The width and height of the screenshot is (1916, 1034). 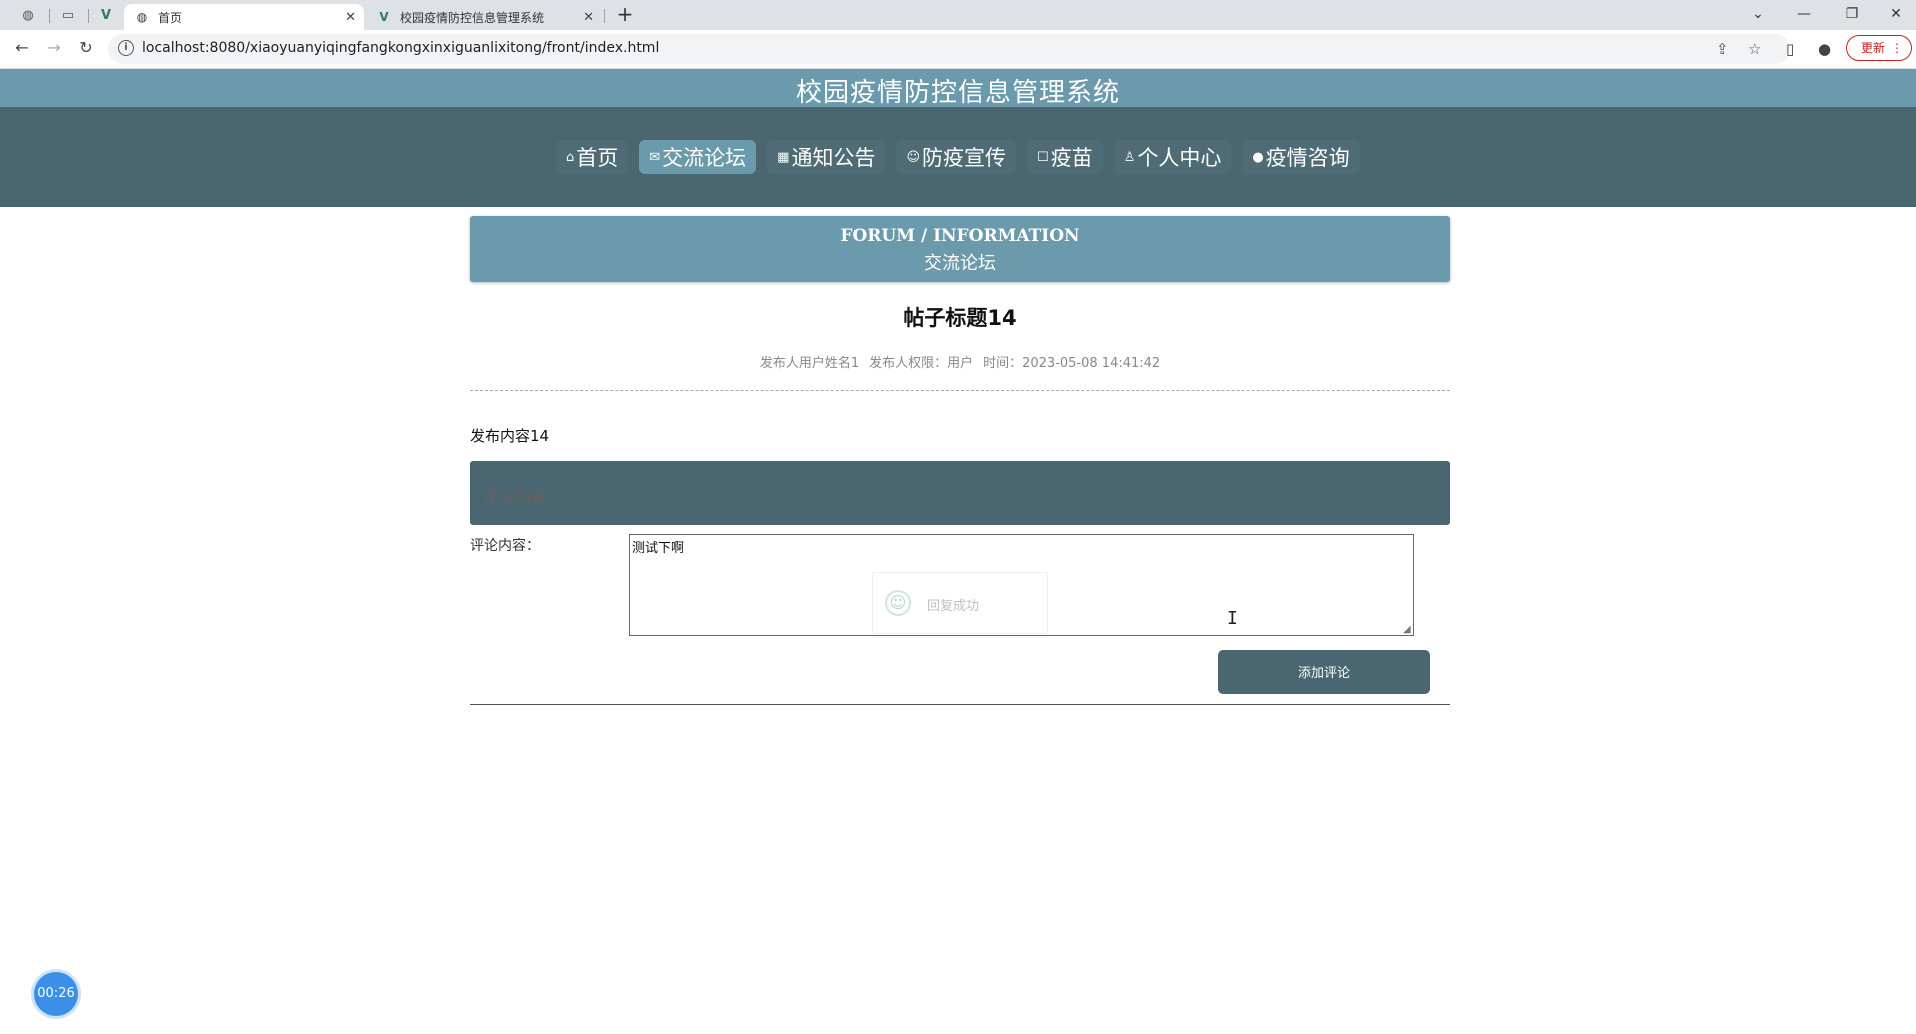 I want to click on comment-field-label: 评论内容：, so click(x=505, y=546).